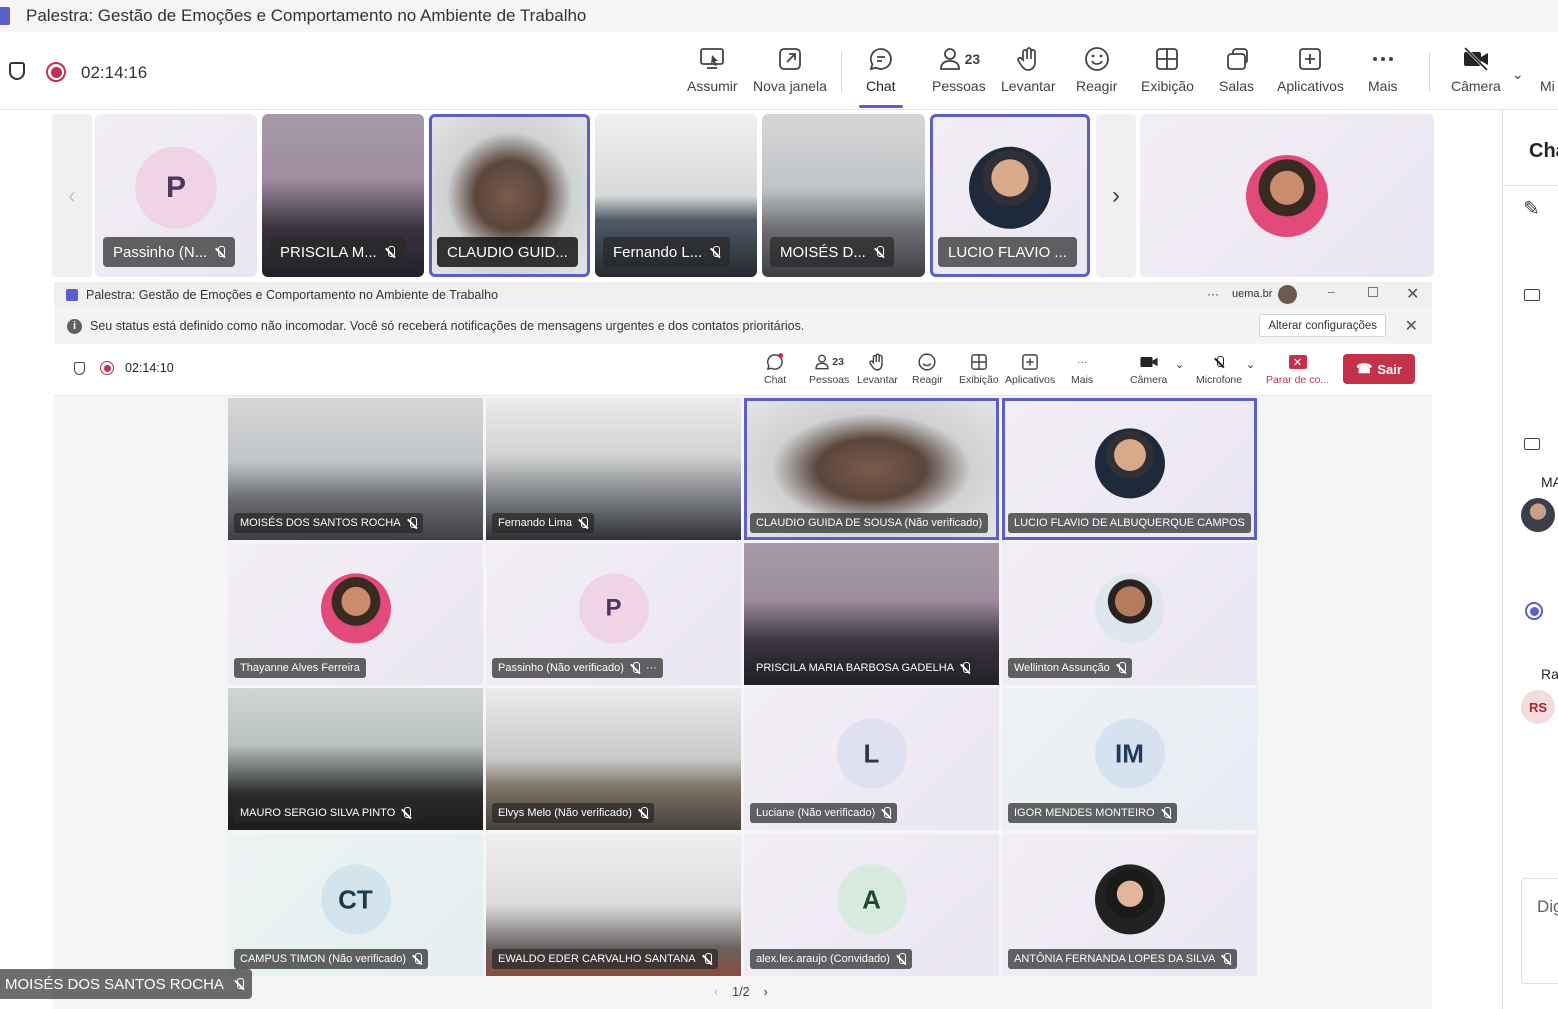 Image resolution: width=1558 pixels, height=1009 pixels. What do you see at coordinates (1028, 59) in the screenshot?
I see `raise-hand-icon` at bounding box center [1028, 59].